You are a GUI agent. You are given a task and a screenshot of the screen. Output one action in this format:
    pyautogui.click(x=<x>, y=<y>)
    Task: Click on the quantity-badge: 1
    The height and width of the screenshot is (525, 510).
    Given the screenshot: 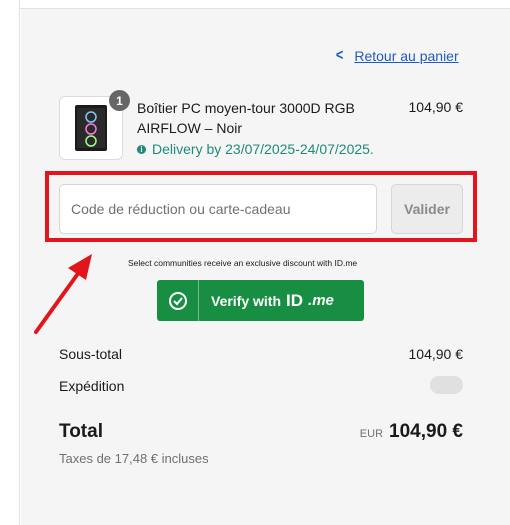 What is the action you would take?
    pyautogui.click(x=119, y=100)
    